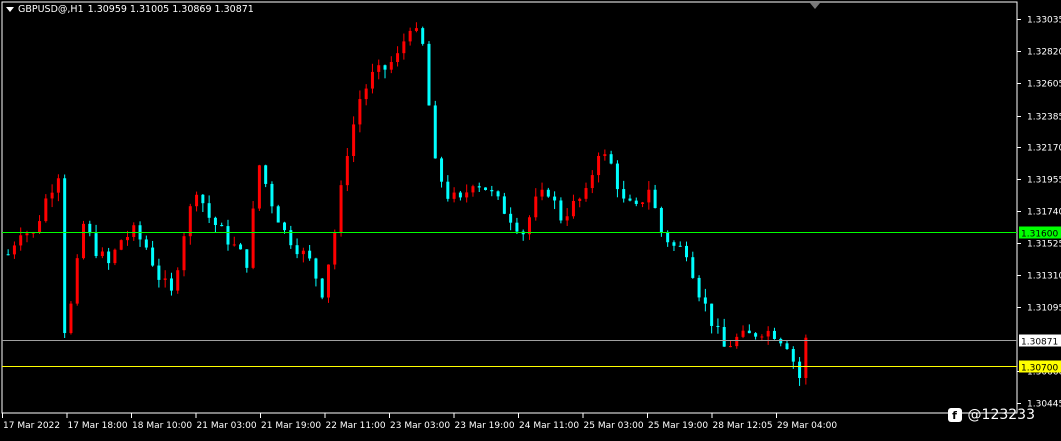  I want to click on y-tick-label: 1.31310, so click(1044, 277).